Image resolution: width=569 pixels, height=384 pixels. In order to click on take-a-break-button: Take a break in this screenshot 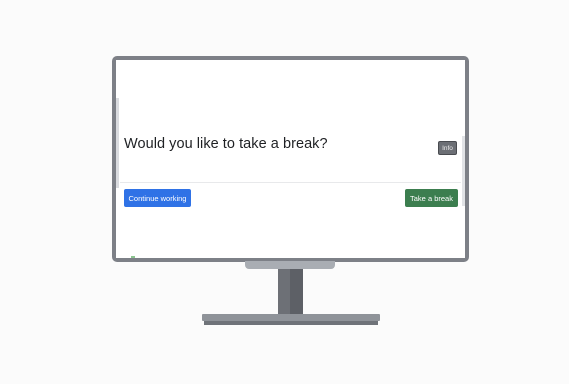, I will do `click(431, 198)`.